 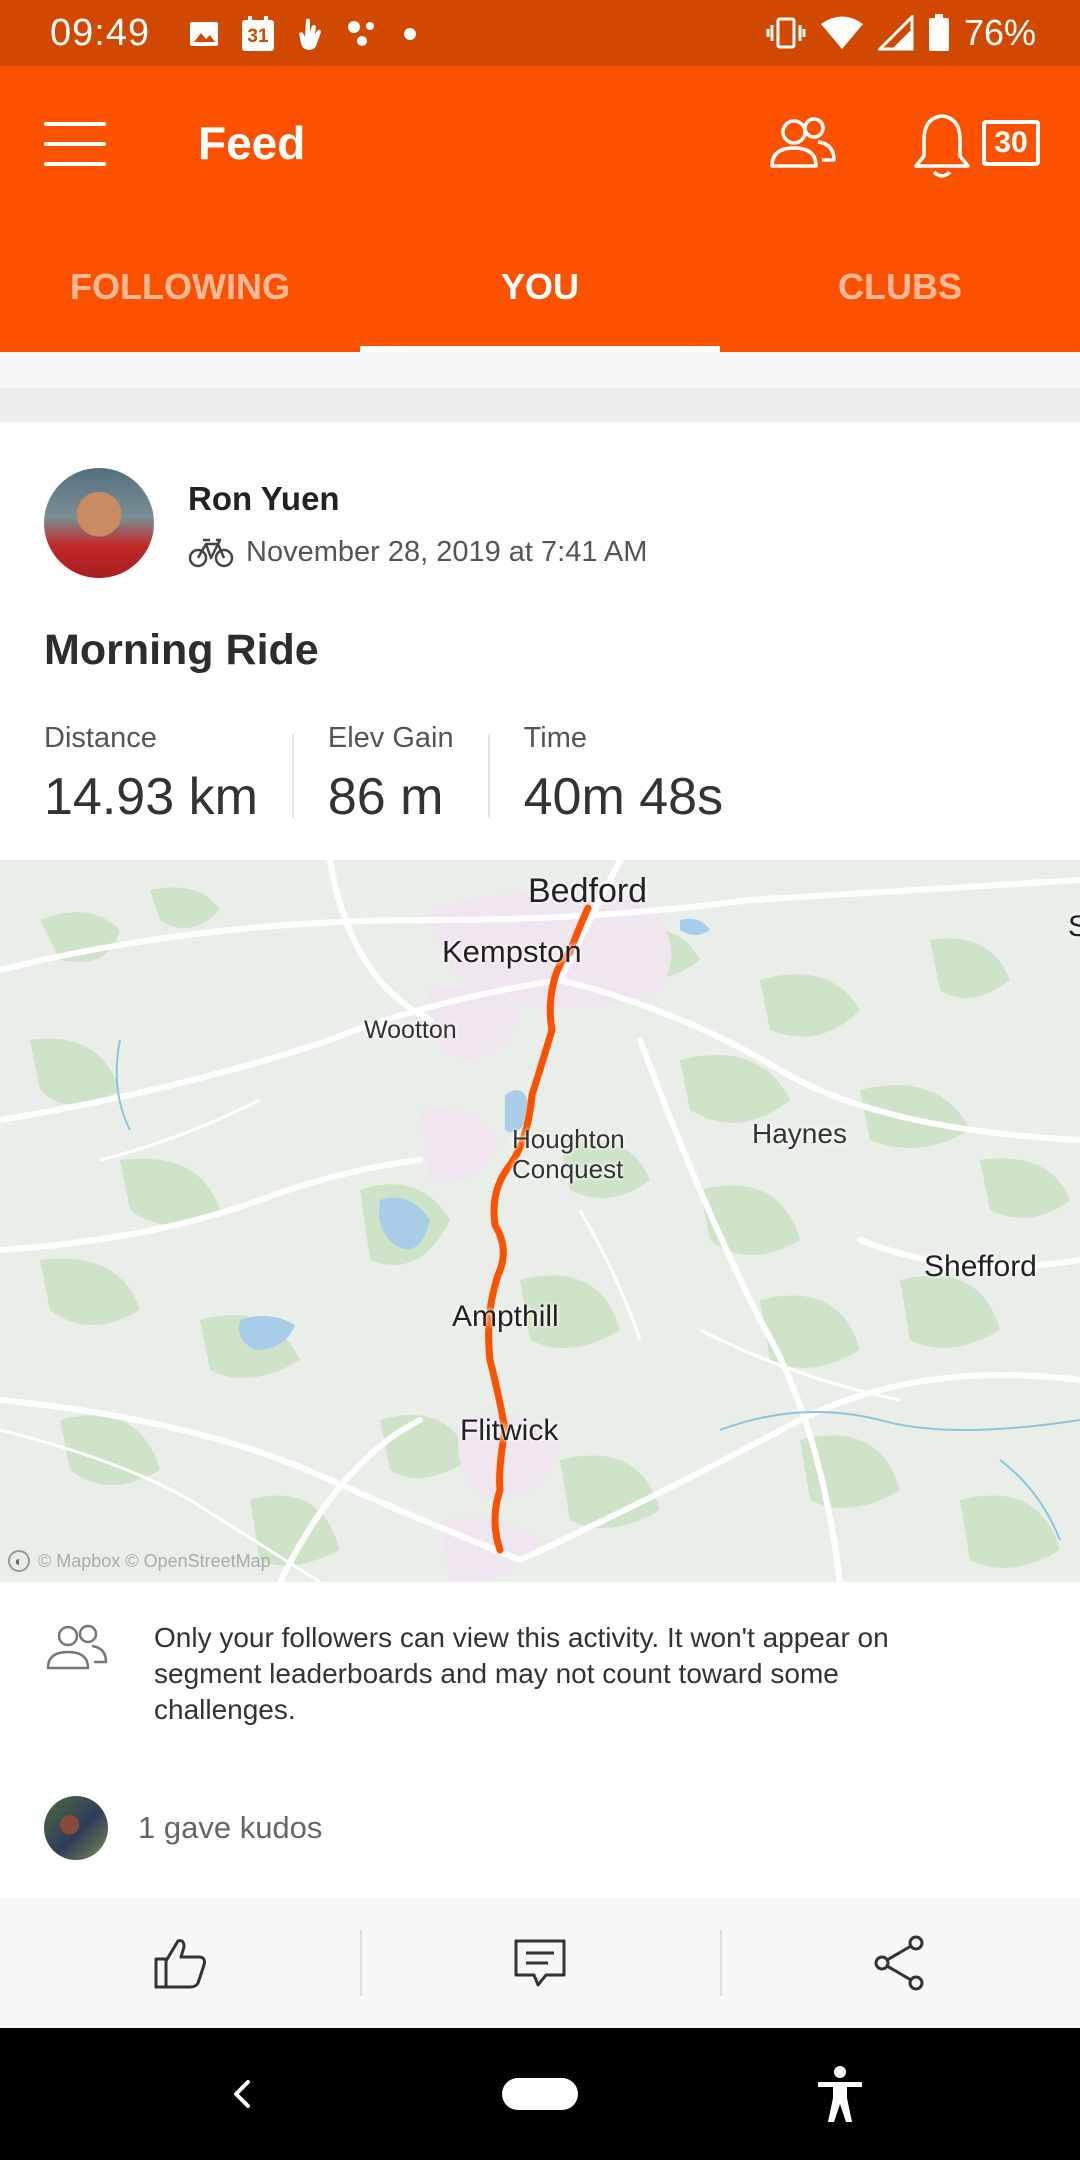 I want to click on notifications-button: 30, so click(x=979, y=145).